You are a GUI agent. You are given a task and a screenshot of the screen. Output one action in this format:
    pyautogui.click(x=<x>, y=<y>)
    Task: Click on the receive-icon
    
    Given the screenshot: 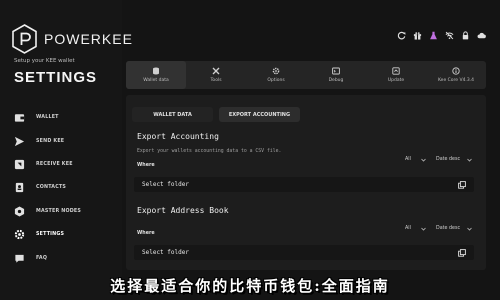 What is the action you would take?
    pyautogui.click(x=19, y=164)
    